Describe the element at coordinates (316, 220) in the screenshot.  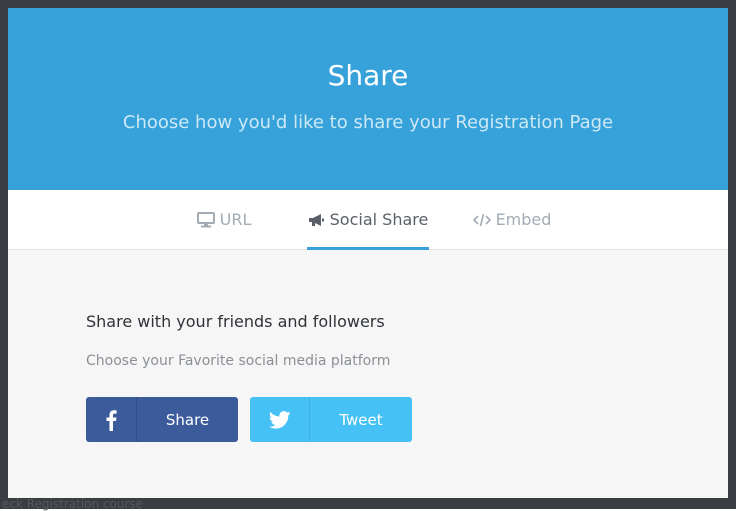
I see `megaphone-icon` at that location.